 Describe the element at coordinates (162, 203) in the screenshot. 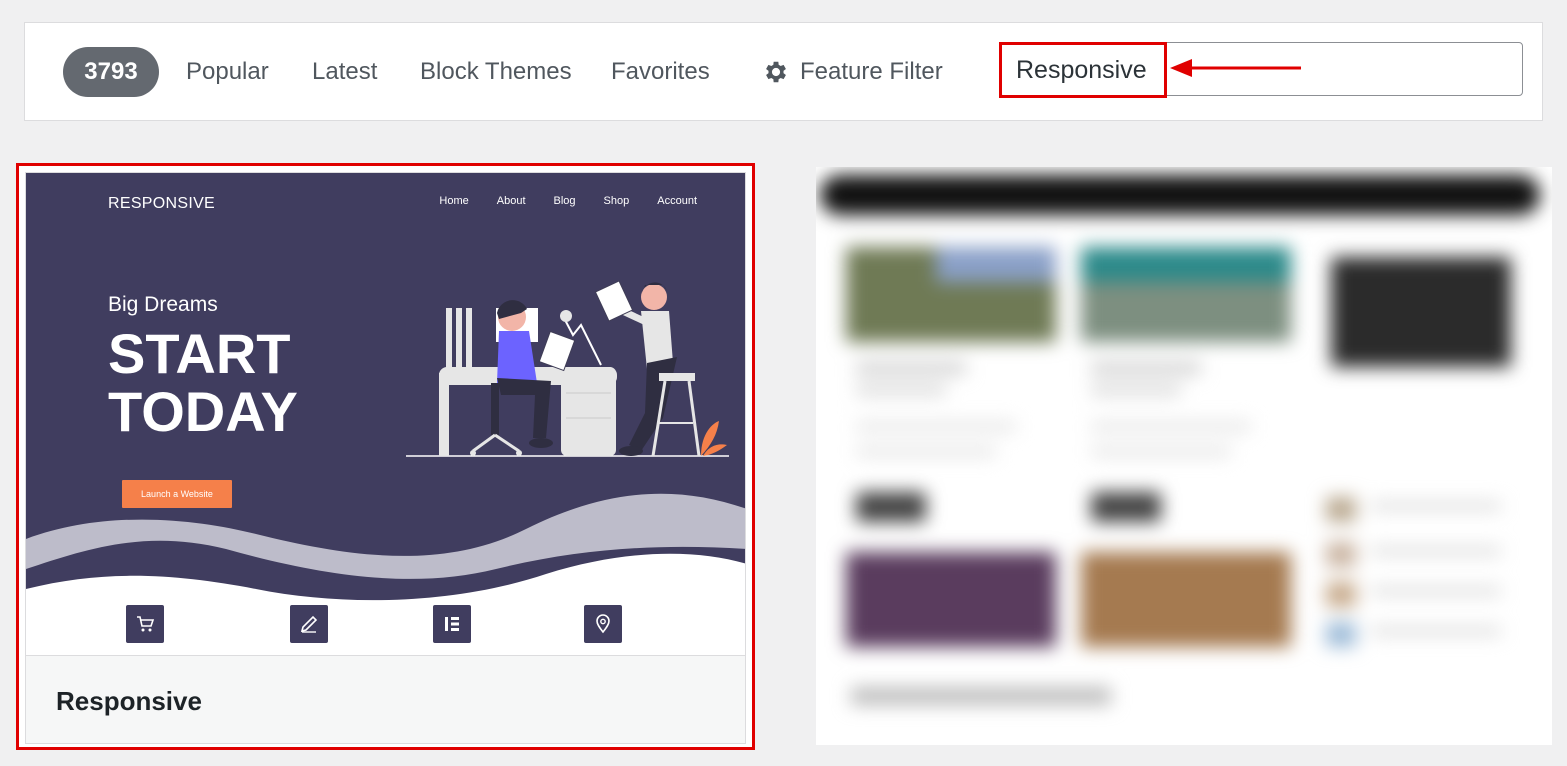

I see `preview-logo: RESPONSIVE` at that location.